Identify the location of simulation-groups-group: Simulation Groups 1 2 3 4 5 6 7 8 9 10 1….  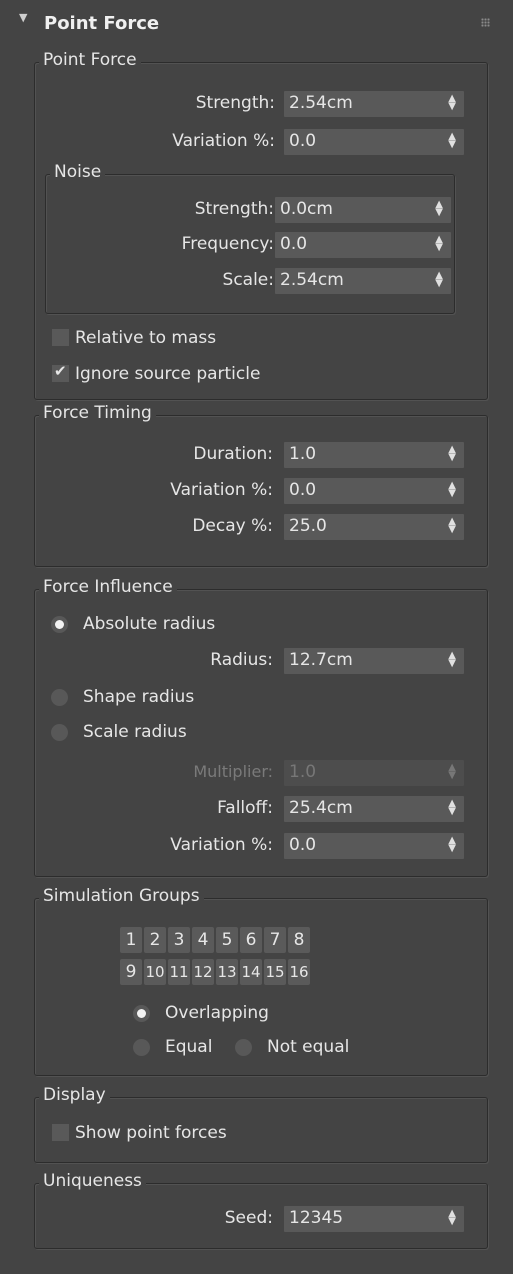
(261, 981).